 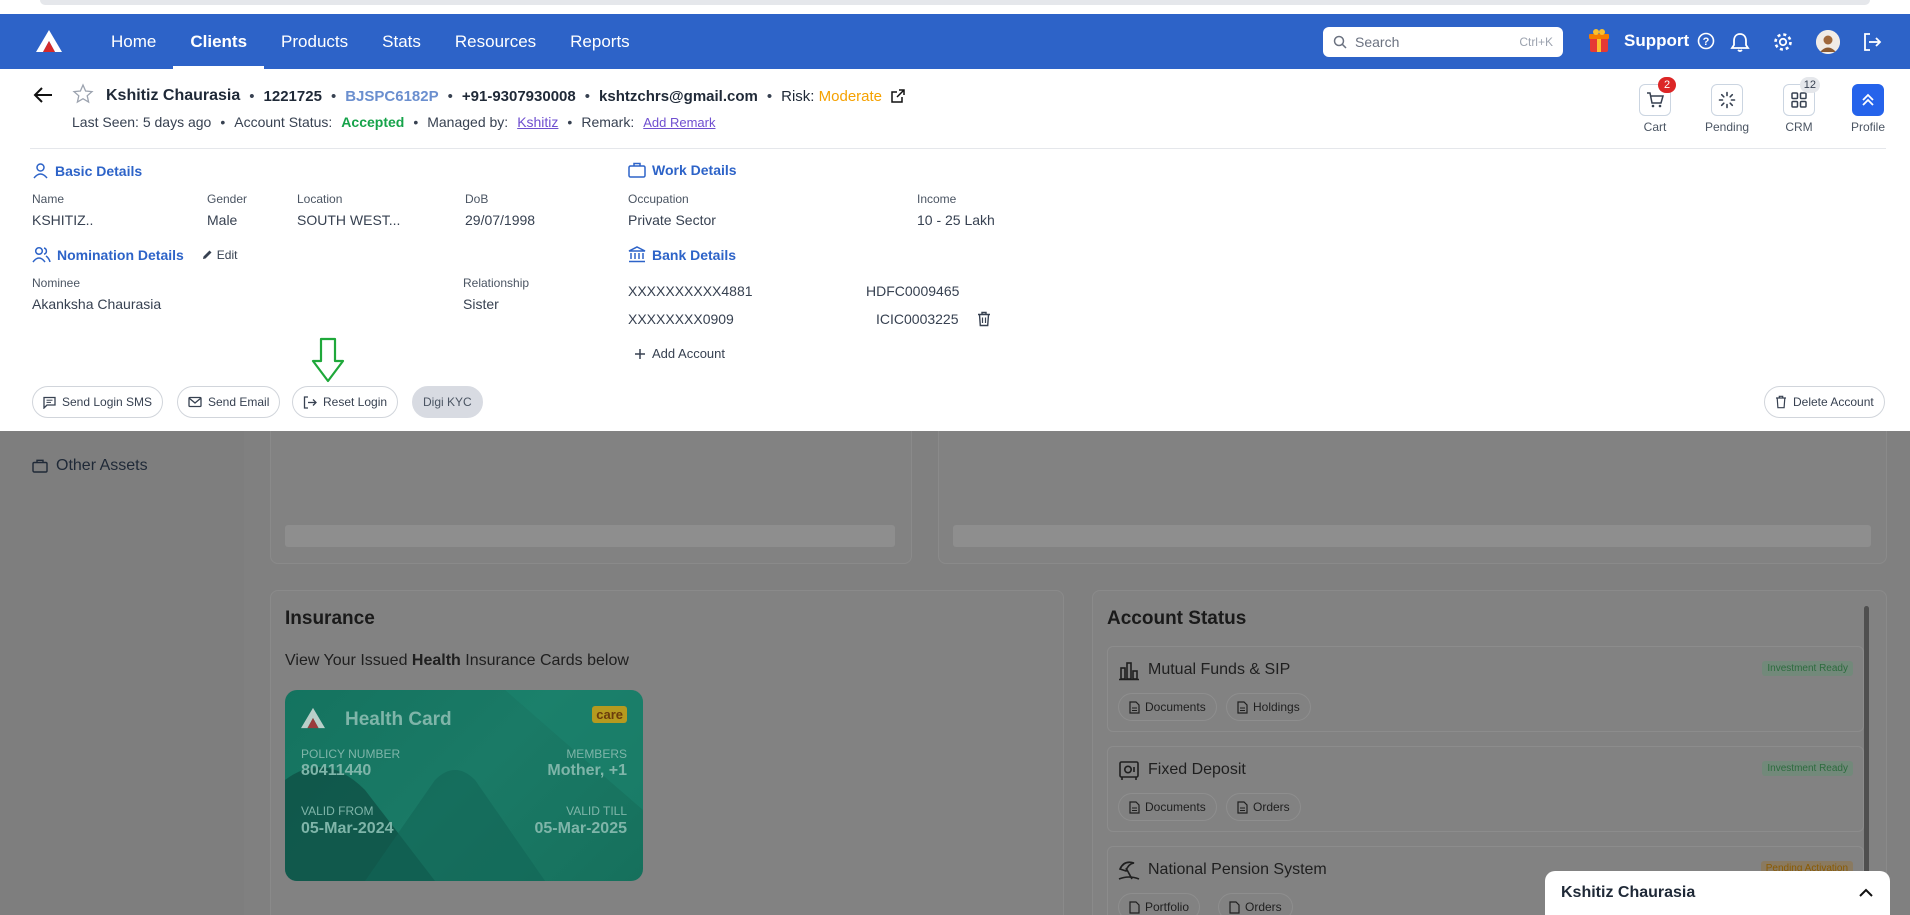 I want to click on chevrons-up-icon, so click(x=1868, y=99).